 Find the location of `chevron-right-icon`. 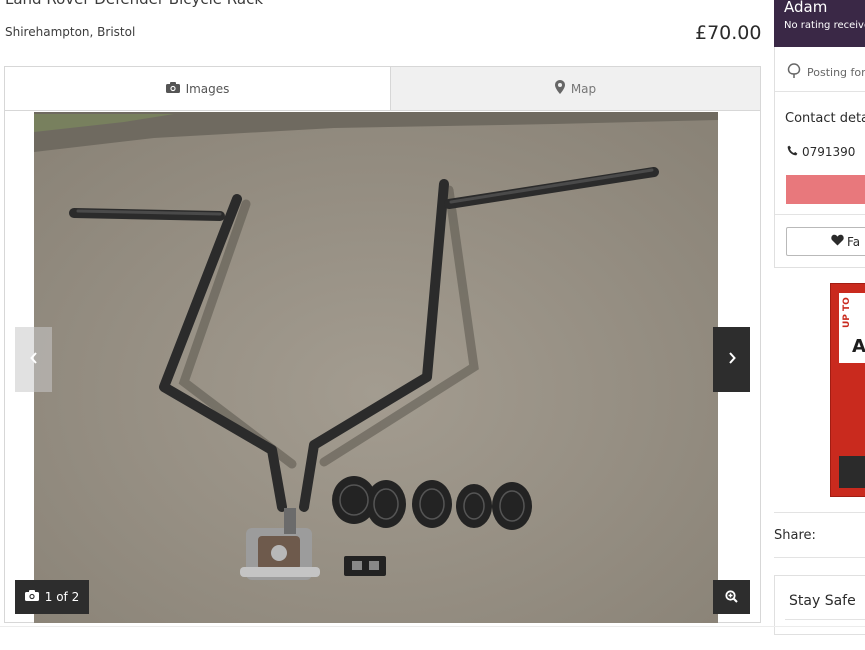

chevron-right-icon is located at coordinates (732, 359).